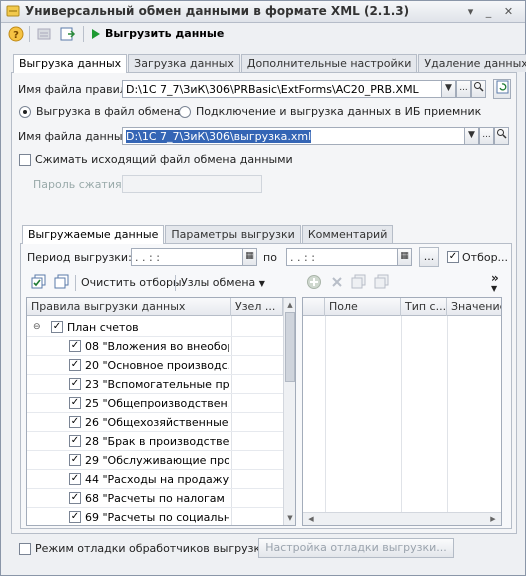 The width and height of the screenshot is (526, 576). What do you see at coordinates (453, 257) in the screenshot?
I see `filter-checkbox: ✓` at bounding box center [453, 257].